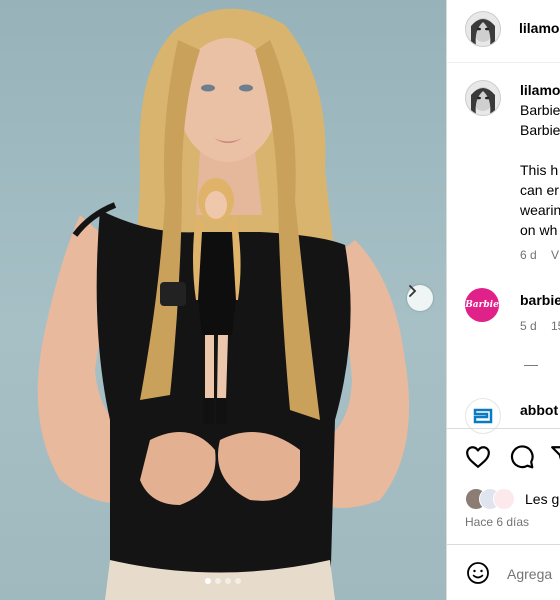 The image size is (560, 600). What do you see at coordinates (490, 499) in the screenshot?
I see `liked-by-avatars` at bounding box center [490, 499].